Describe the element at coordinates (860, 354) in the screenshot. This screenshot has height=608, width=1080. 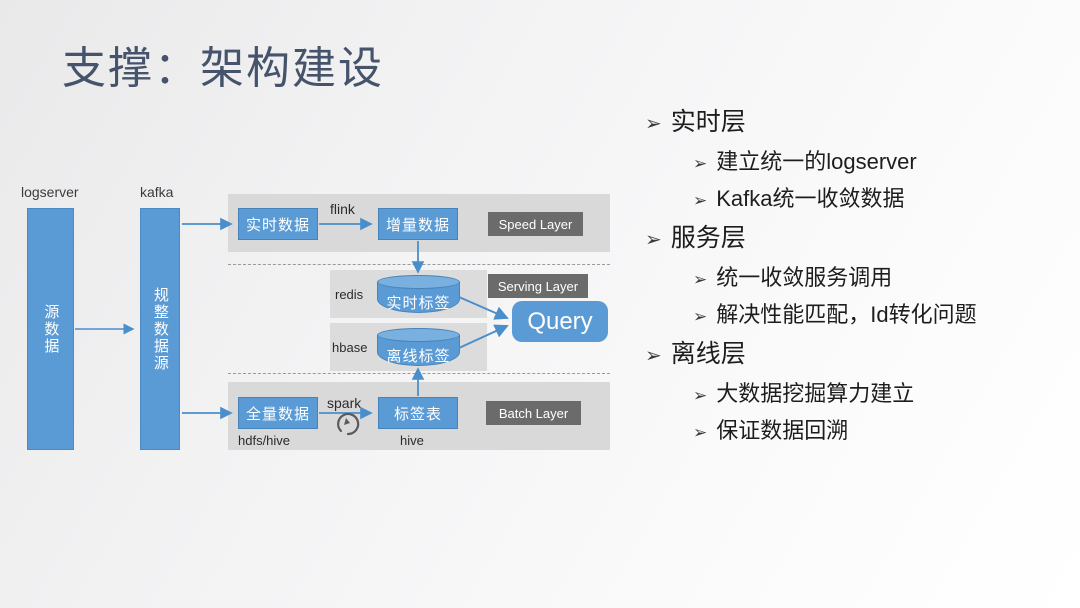
I see `bullet-item-l1: ➢ 离线层` at that location.